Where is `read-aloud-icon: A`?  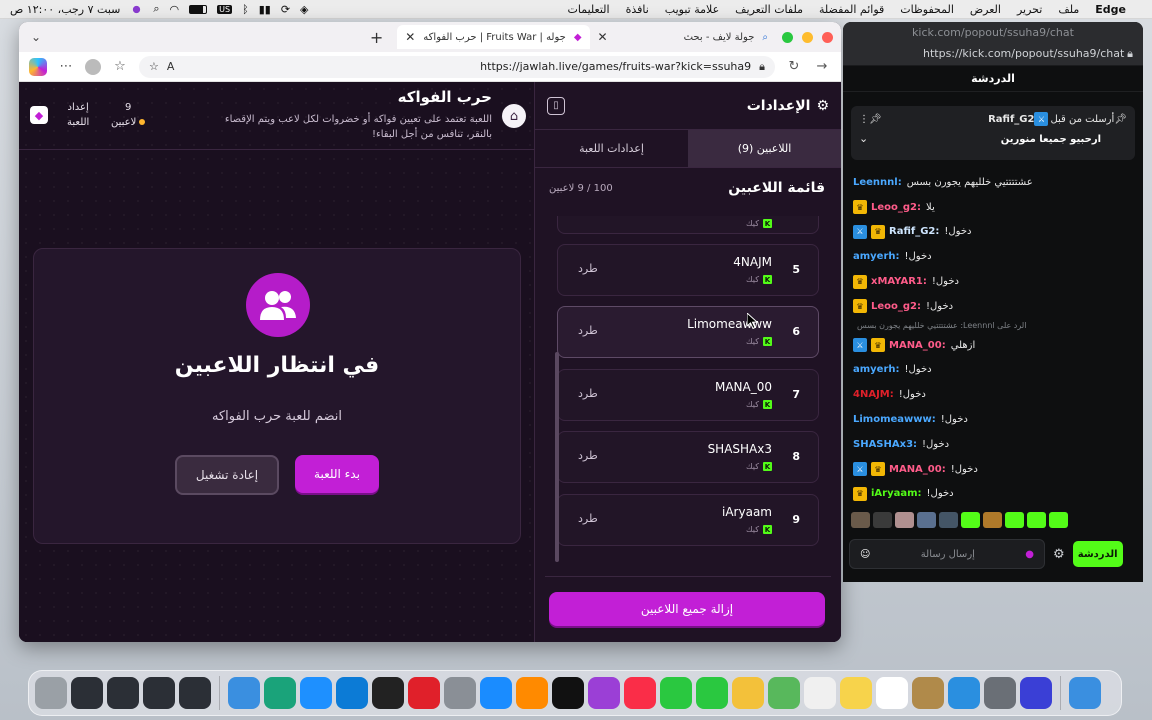 read-aloud-icon: A is located at coordinates (171, 66).